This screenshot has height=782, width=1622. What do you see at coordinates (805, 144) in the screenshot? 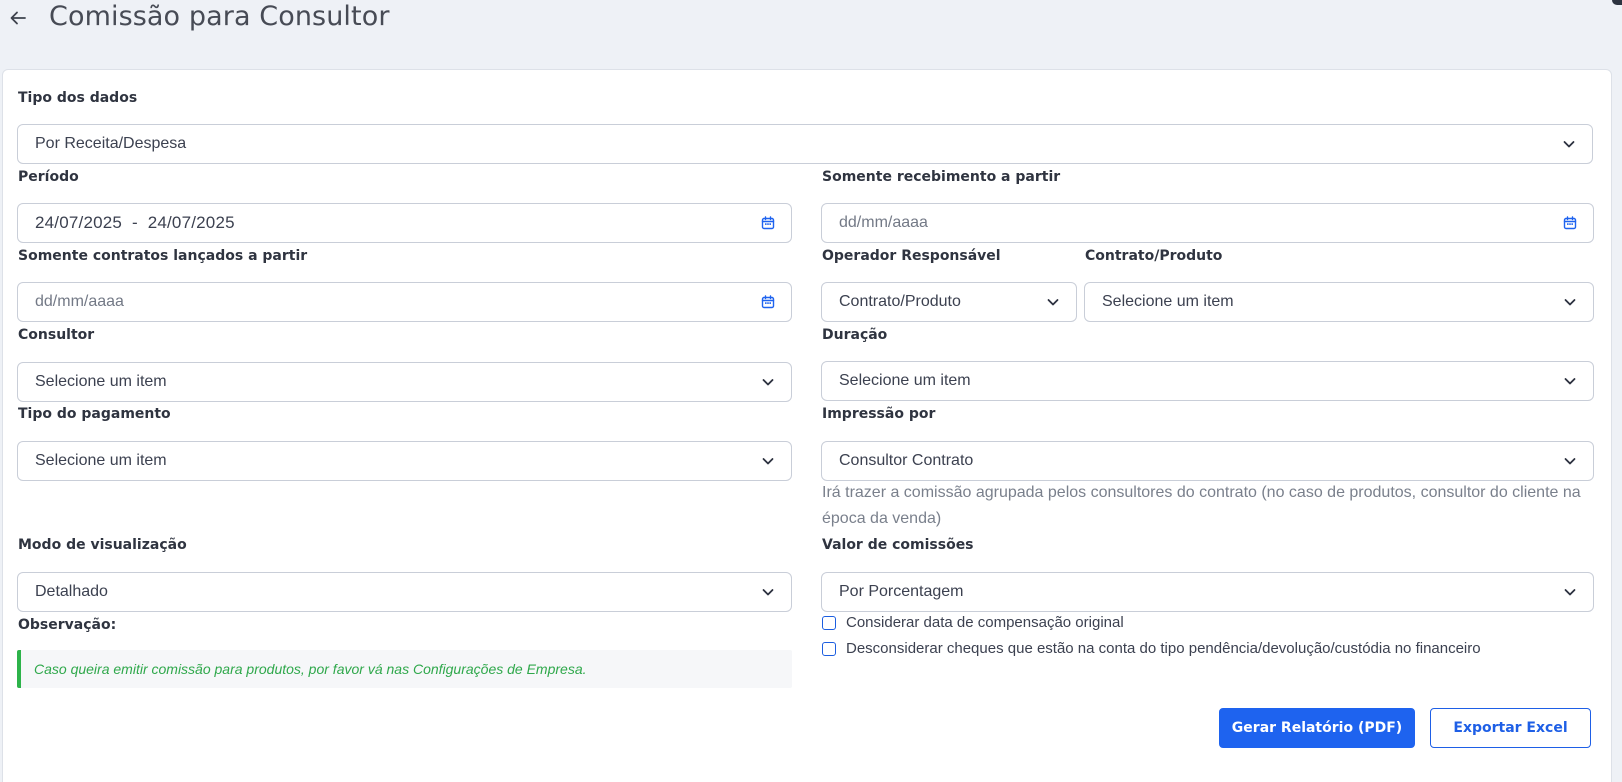
I see `tipo-dados-select: Por Receita/Despesa` at bounding box center [805, 144].